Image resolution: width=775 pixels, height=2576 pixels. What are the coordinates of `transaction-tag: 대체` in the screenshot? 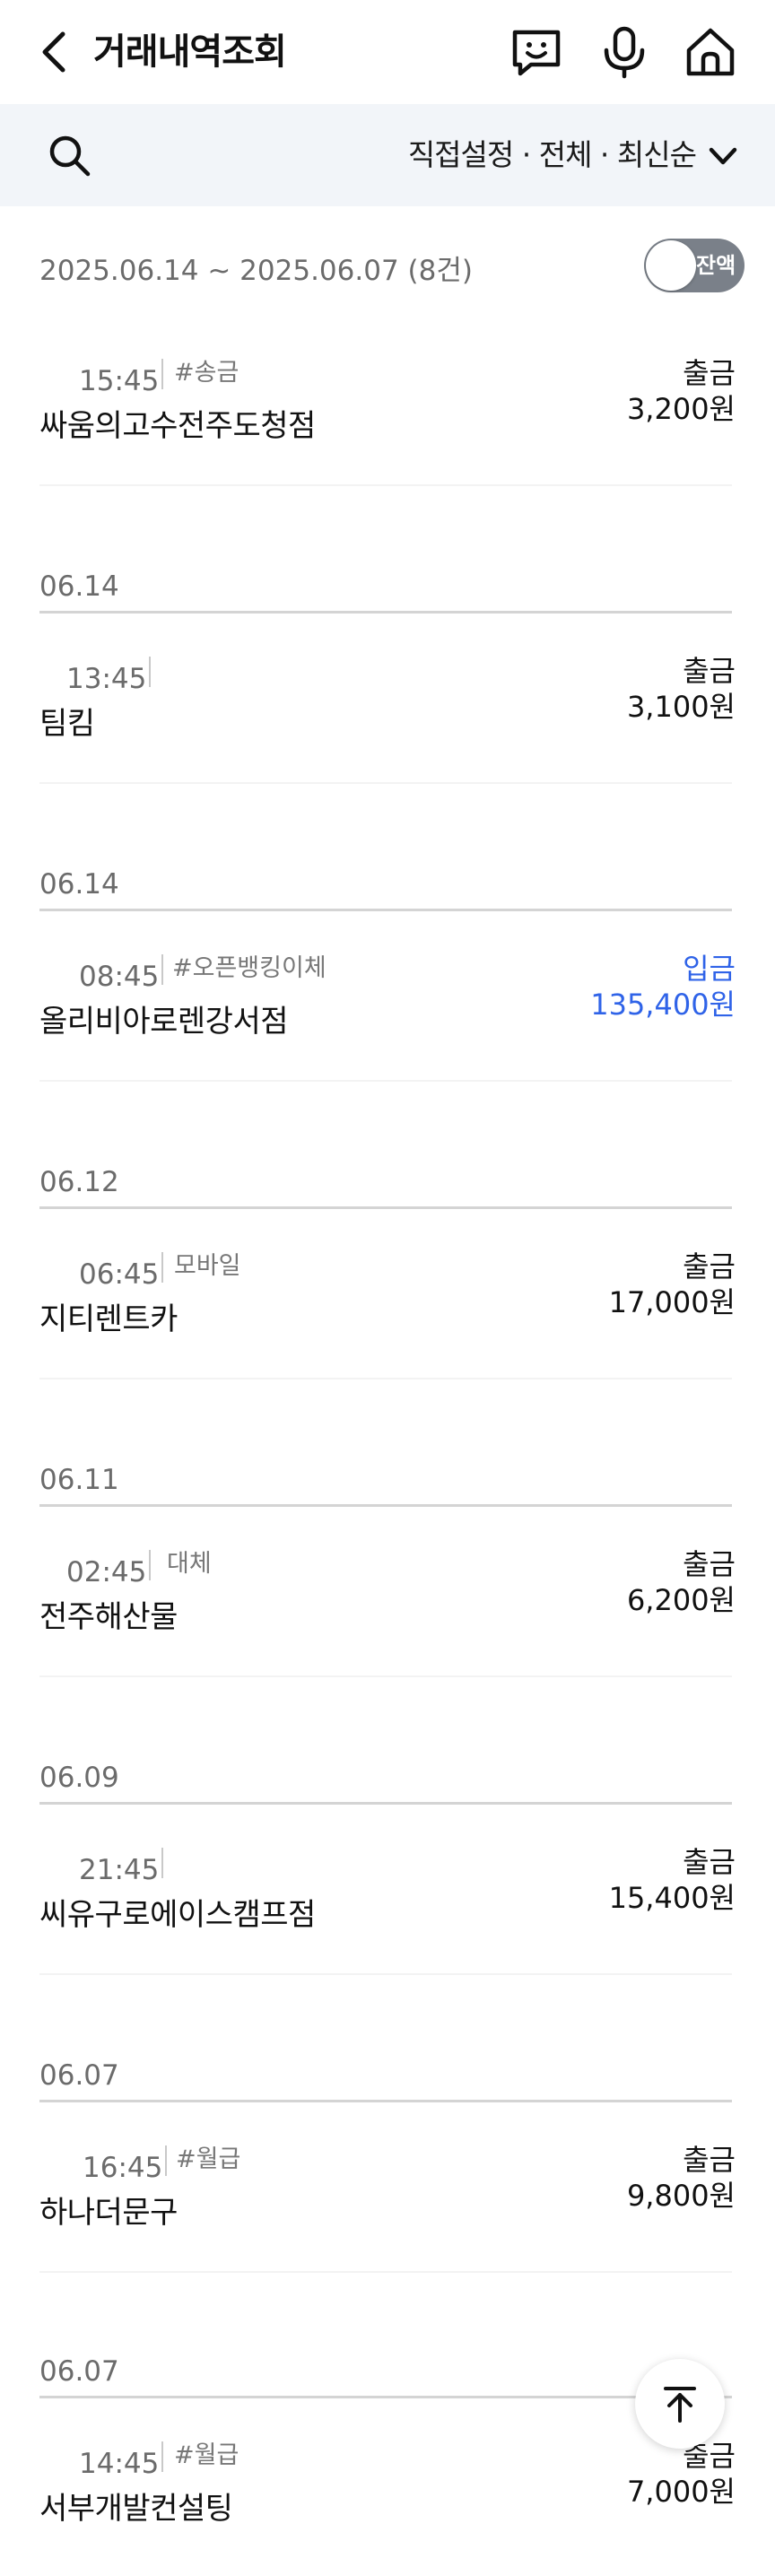 It's located at (189, 1564).